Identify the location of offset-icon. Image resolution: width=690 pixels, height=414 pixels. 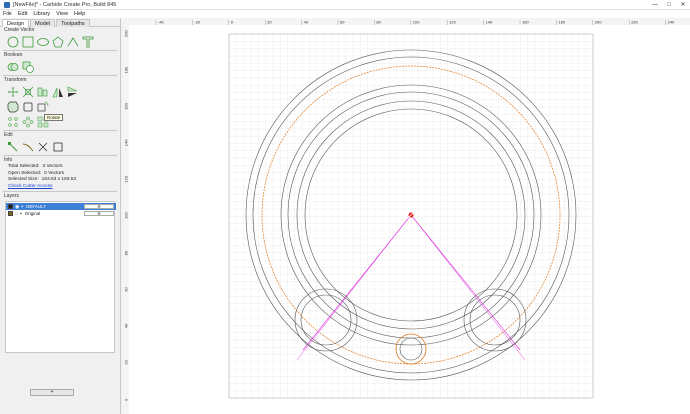
(12, 106).